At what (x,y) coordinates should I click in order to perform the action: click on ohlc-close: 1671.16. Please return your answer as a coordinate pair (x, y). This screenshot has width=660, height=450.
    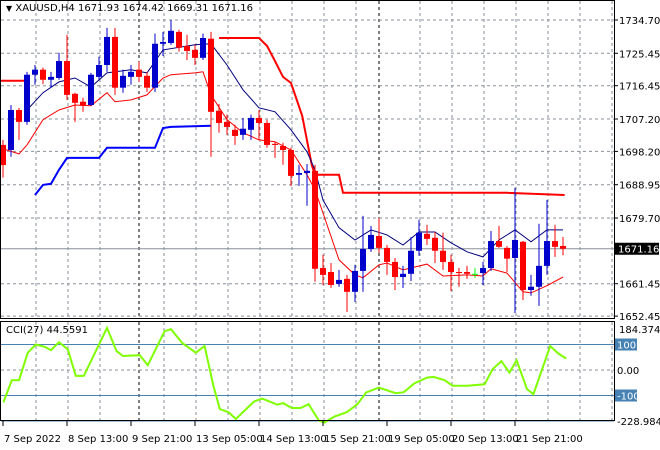
    Looking at the image, I should click on (232, 8).